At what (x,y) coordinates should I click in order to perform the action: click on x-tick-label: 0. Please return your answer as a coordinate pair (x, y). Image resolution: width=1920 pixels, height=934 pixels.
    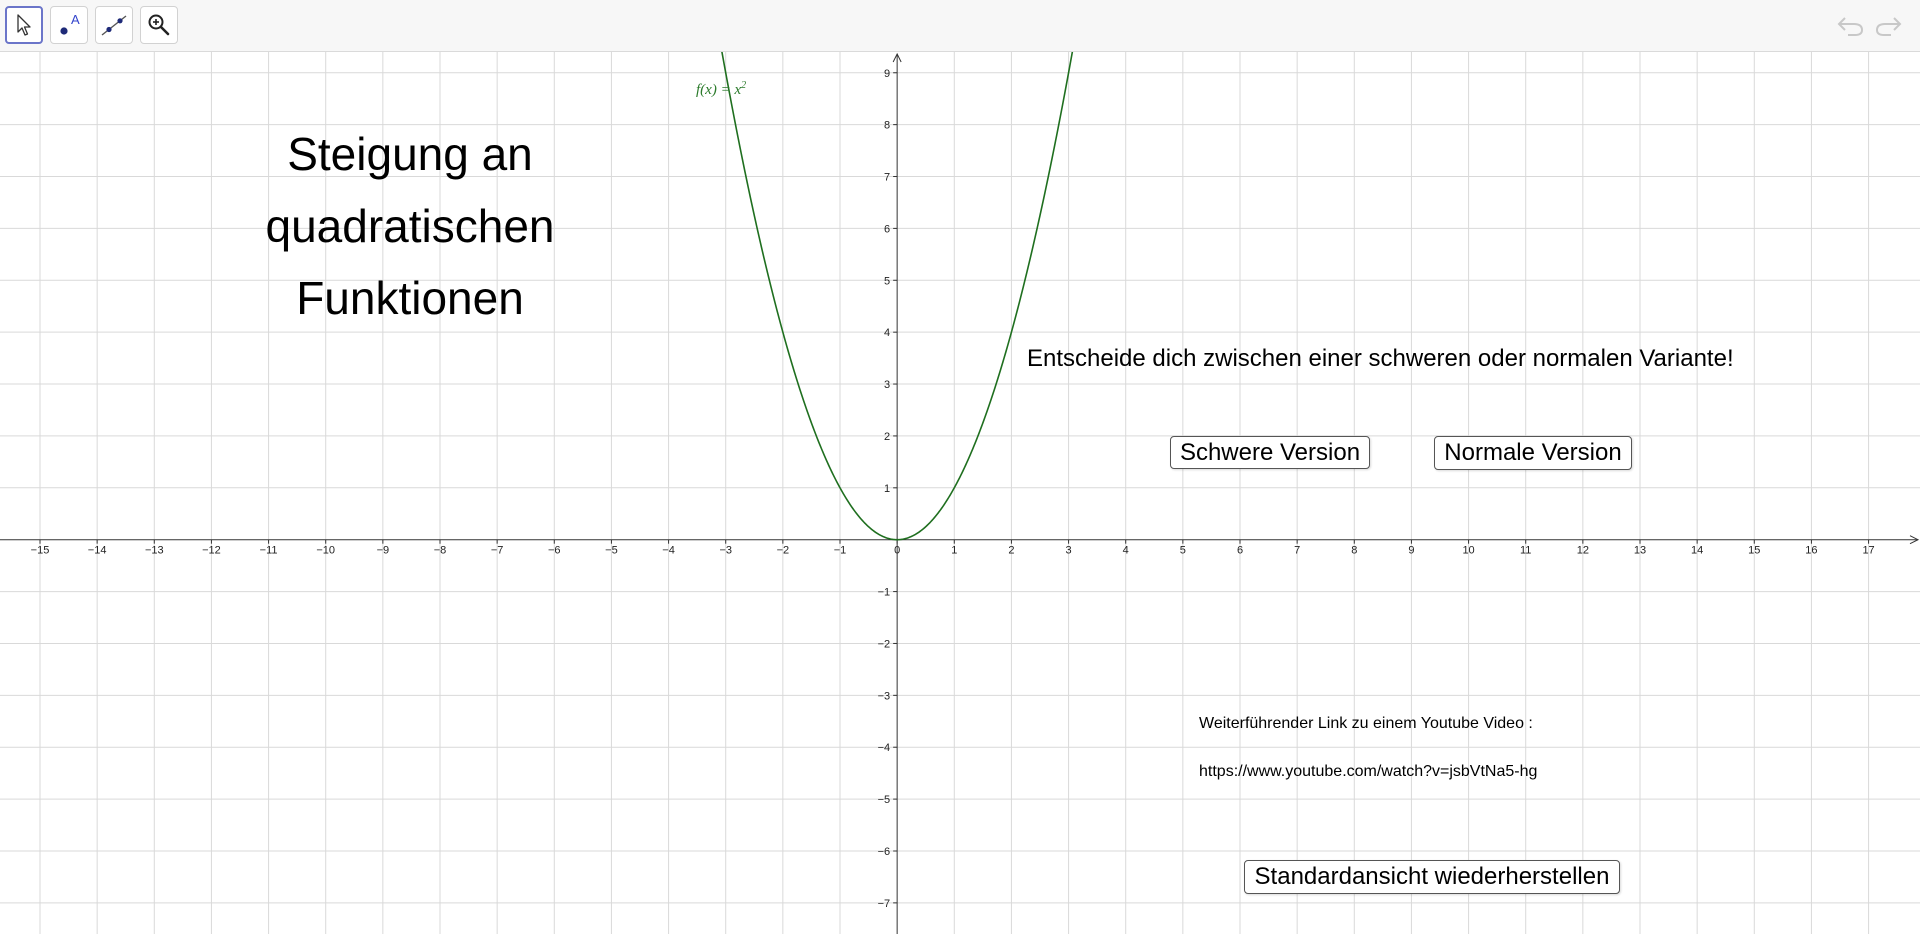
    Looking at the image, I should click on (897, 551).